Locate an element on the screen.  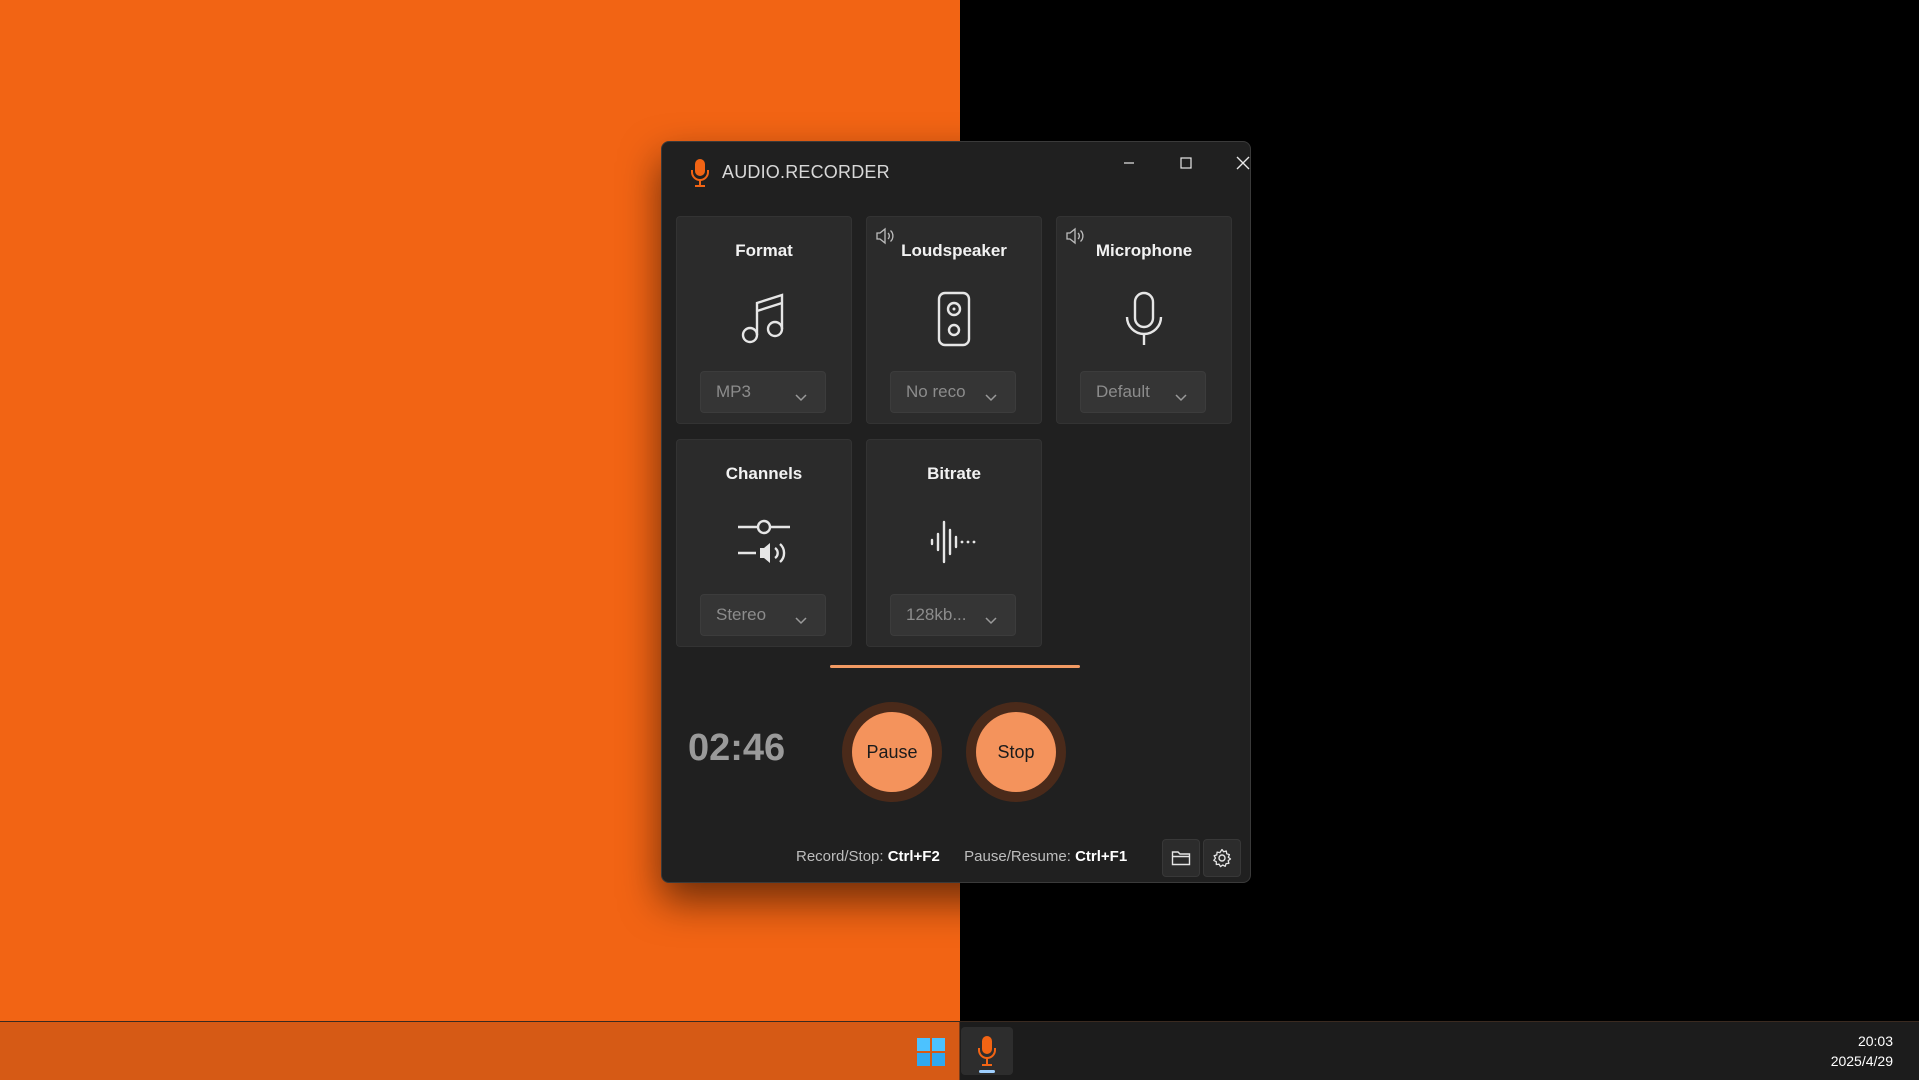
title-bar: AUDIO.RECORDER is located at coordinates (956, 170).